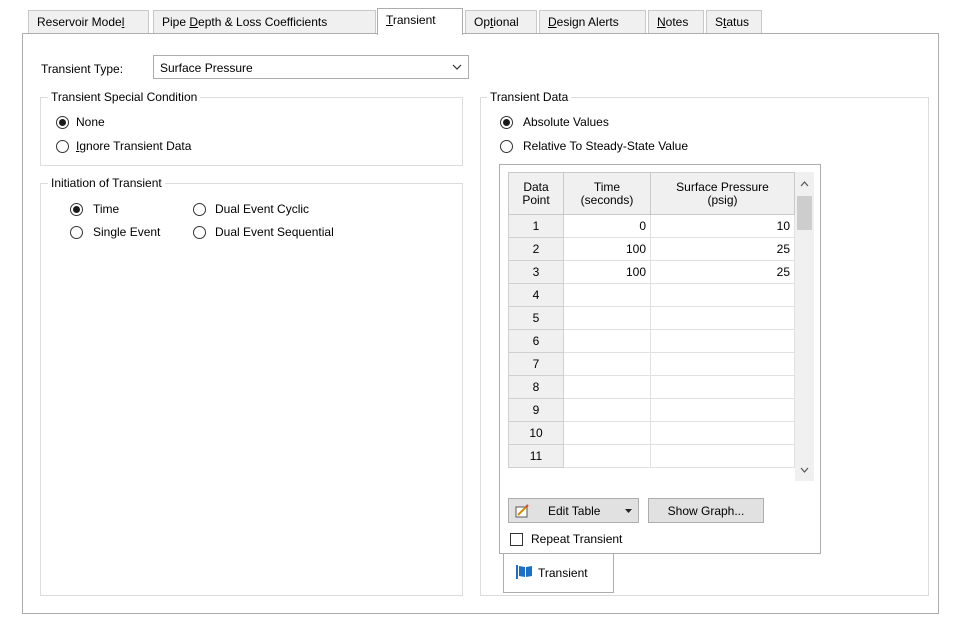  What do you see at coordinates (123, 22) in the screenshot?
I see `tab-label-accel: l` at bounding box center [123, 22].